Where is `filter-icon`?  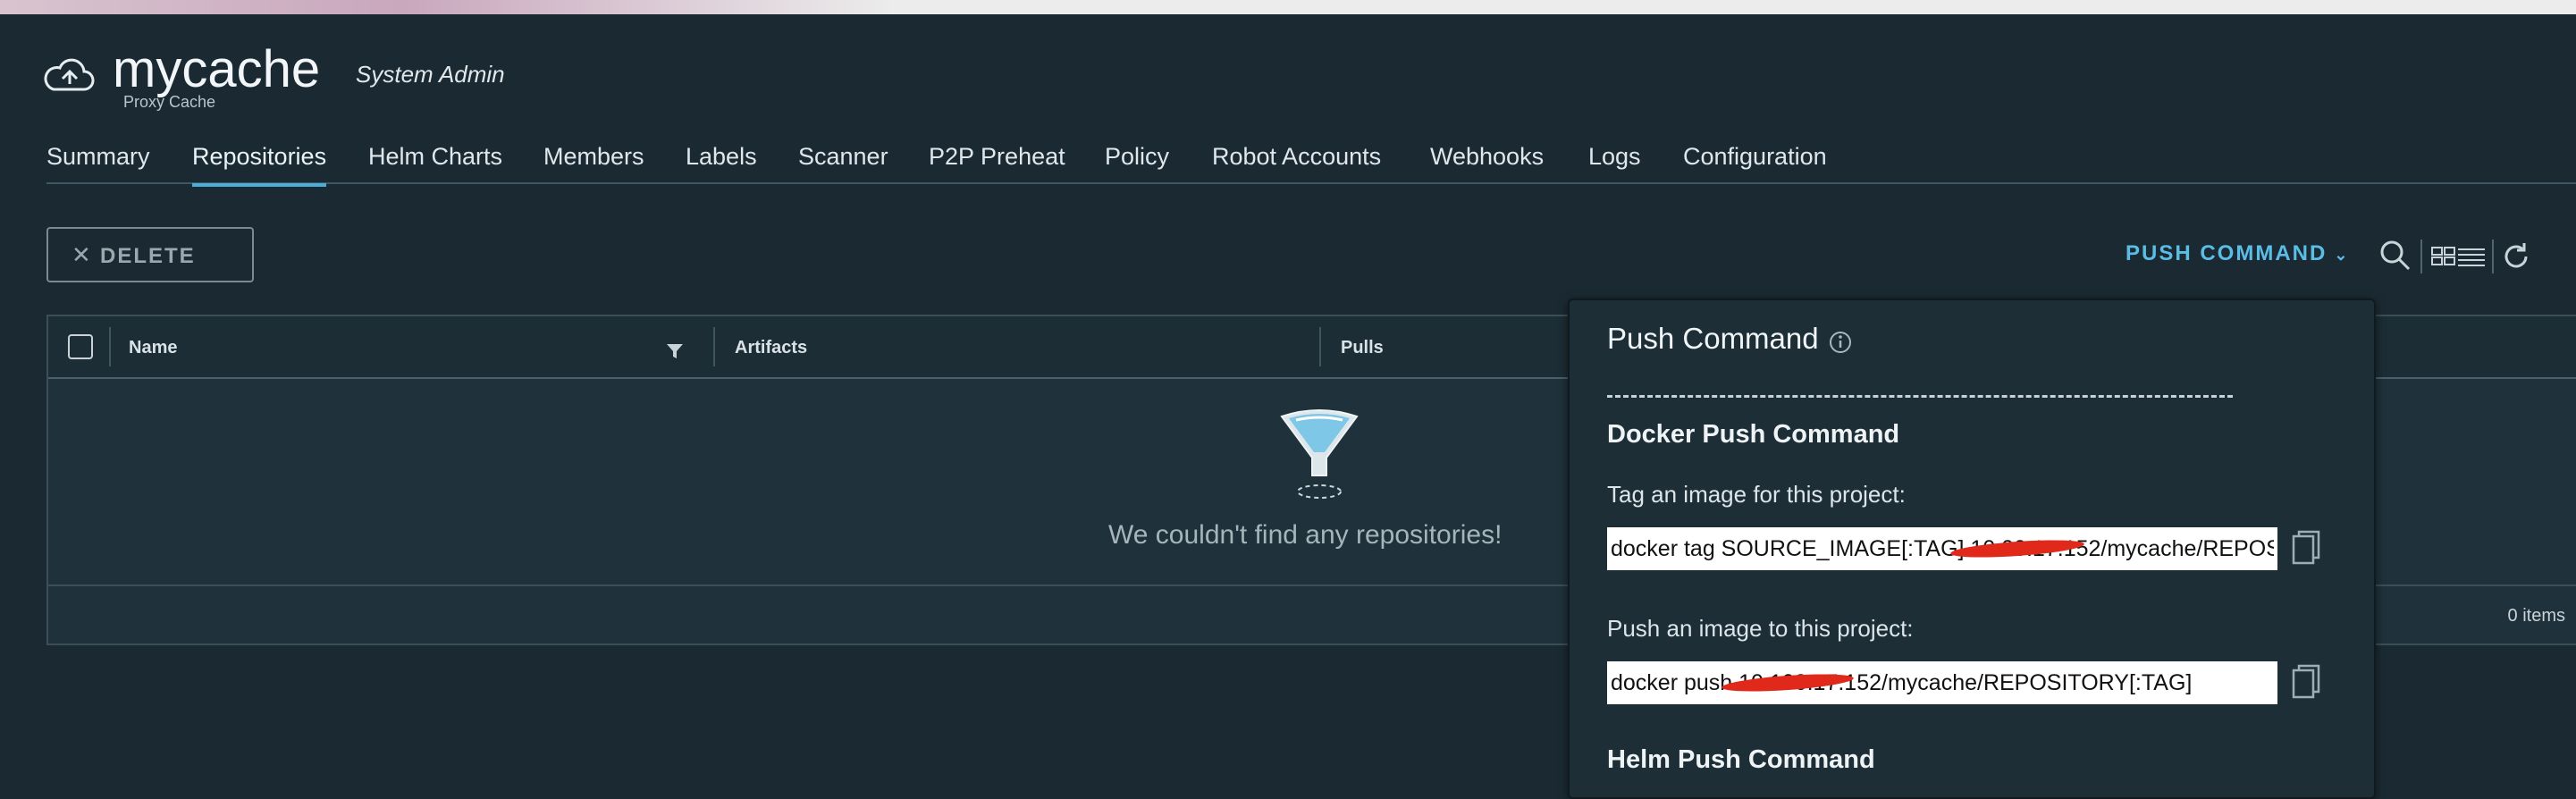
filter-icon is located at coordinates (675, 351).